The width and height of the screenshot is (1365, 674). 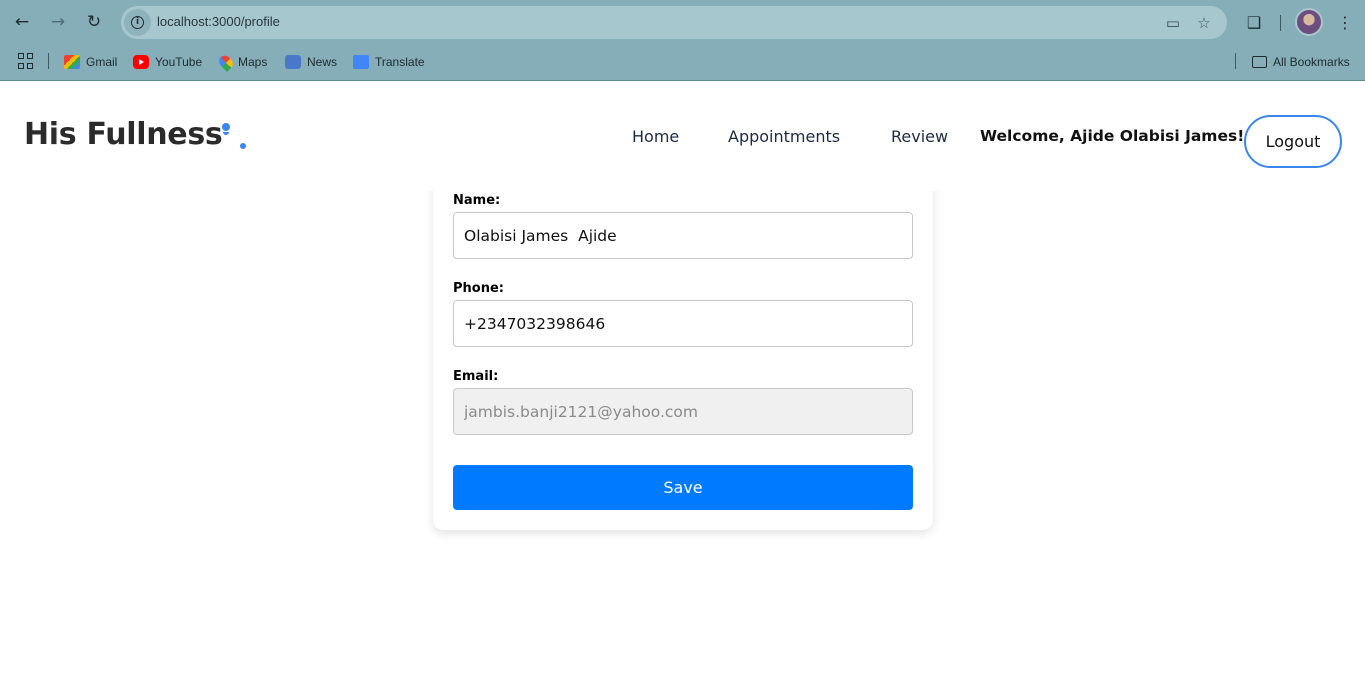 What do you see at coordinates (683, 411) in the screenshot?
I see `email-field` at bounding box center [683, 411].